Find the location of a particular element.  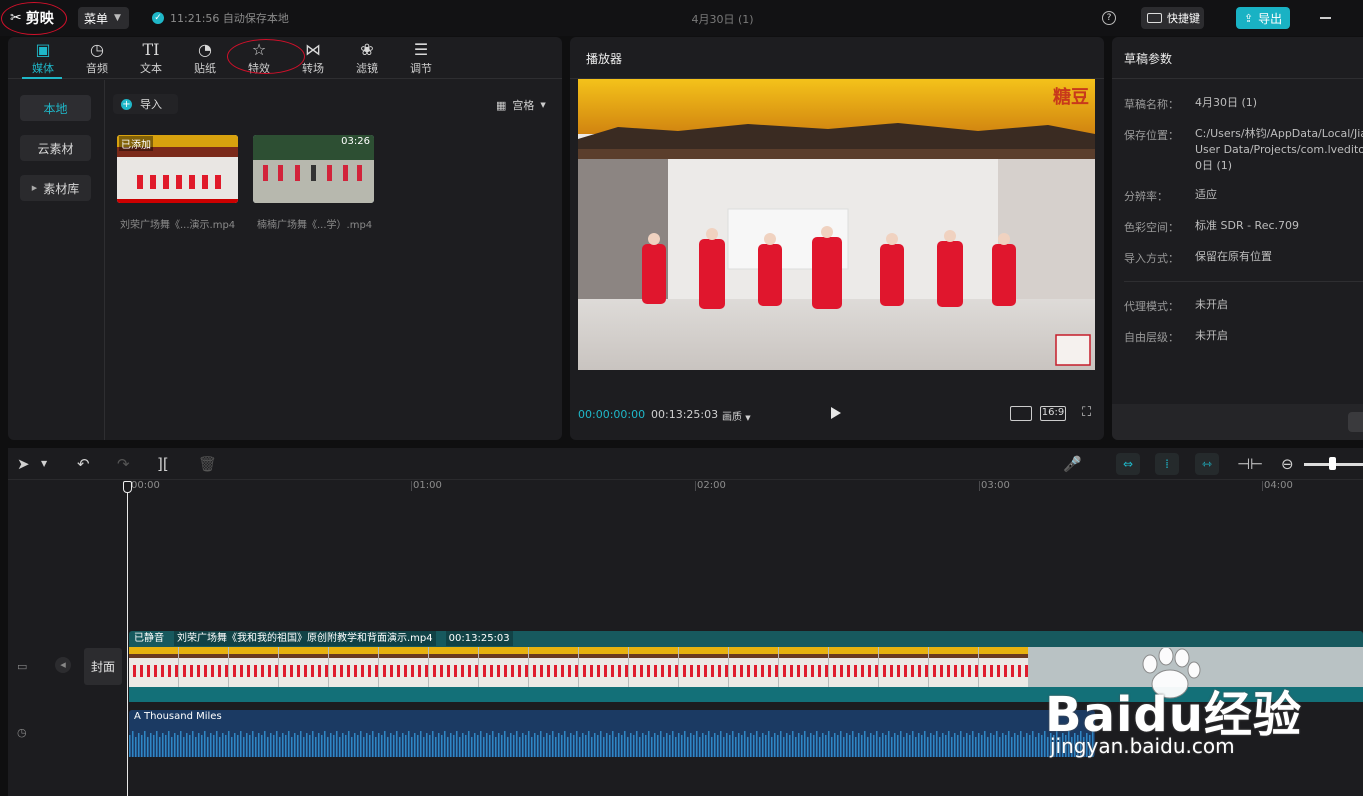

plus-icon: + is located at coordinates (126, 104).